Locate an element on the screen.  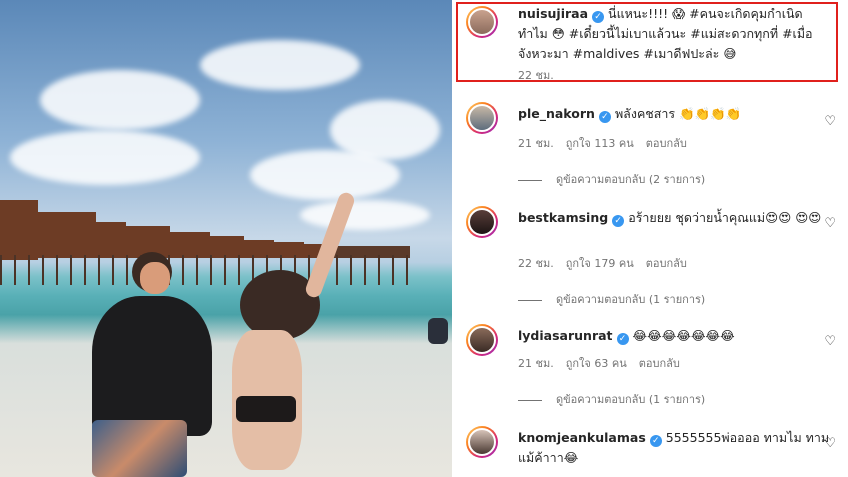
comment-meta: 22 ชม. ถูกใจ 179 คน ตอบกลับ is located at coordinates (608, 263).